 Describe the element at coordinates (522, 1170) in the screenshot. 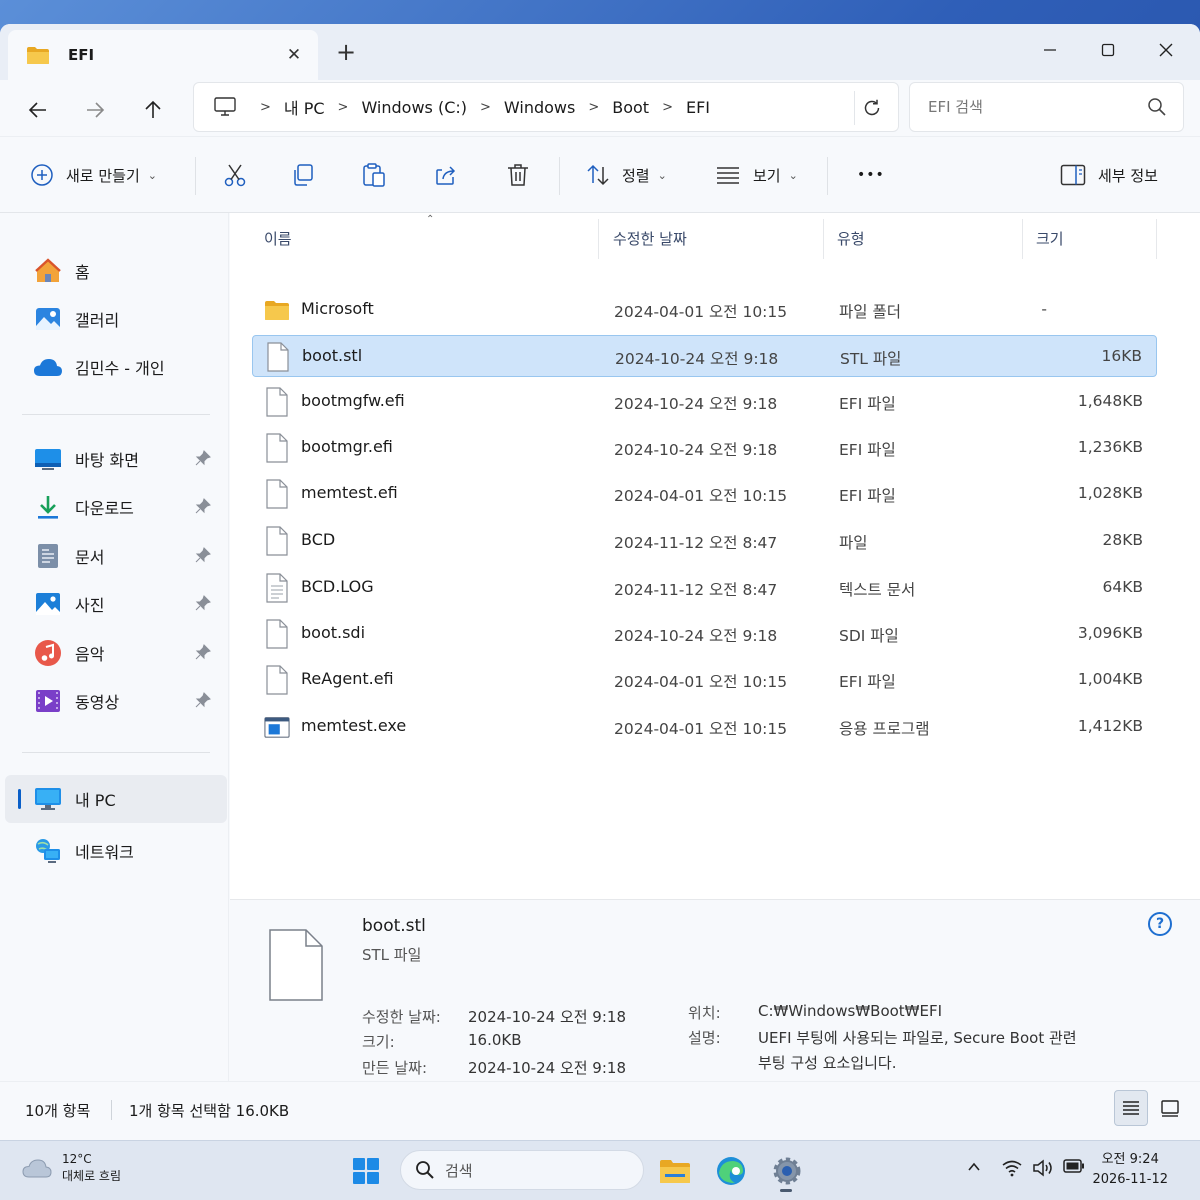

I see `taskbar-search: 검색` at that location.